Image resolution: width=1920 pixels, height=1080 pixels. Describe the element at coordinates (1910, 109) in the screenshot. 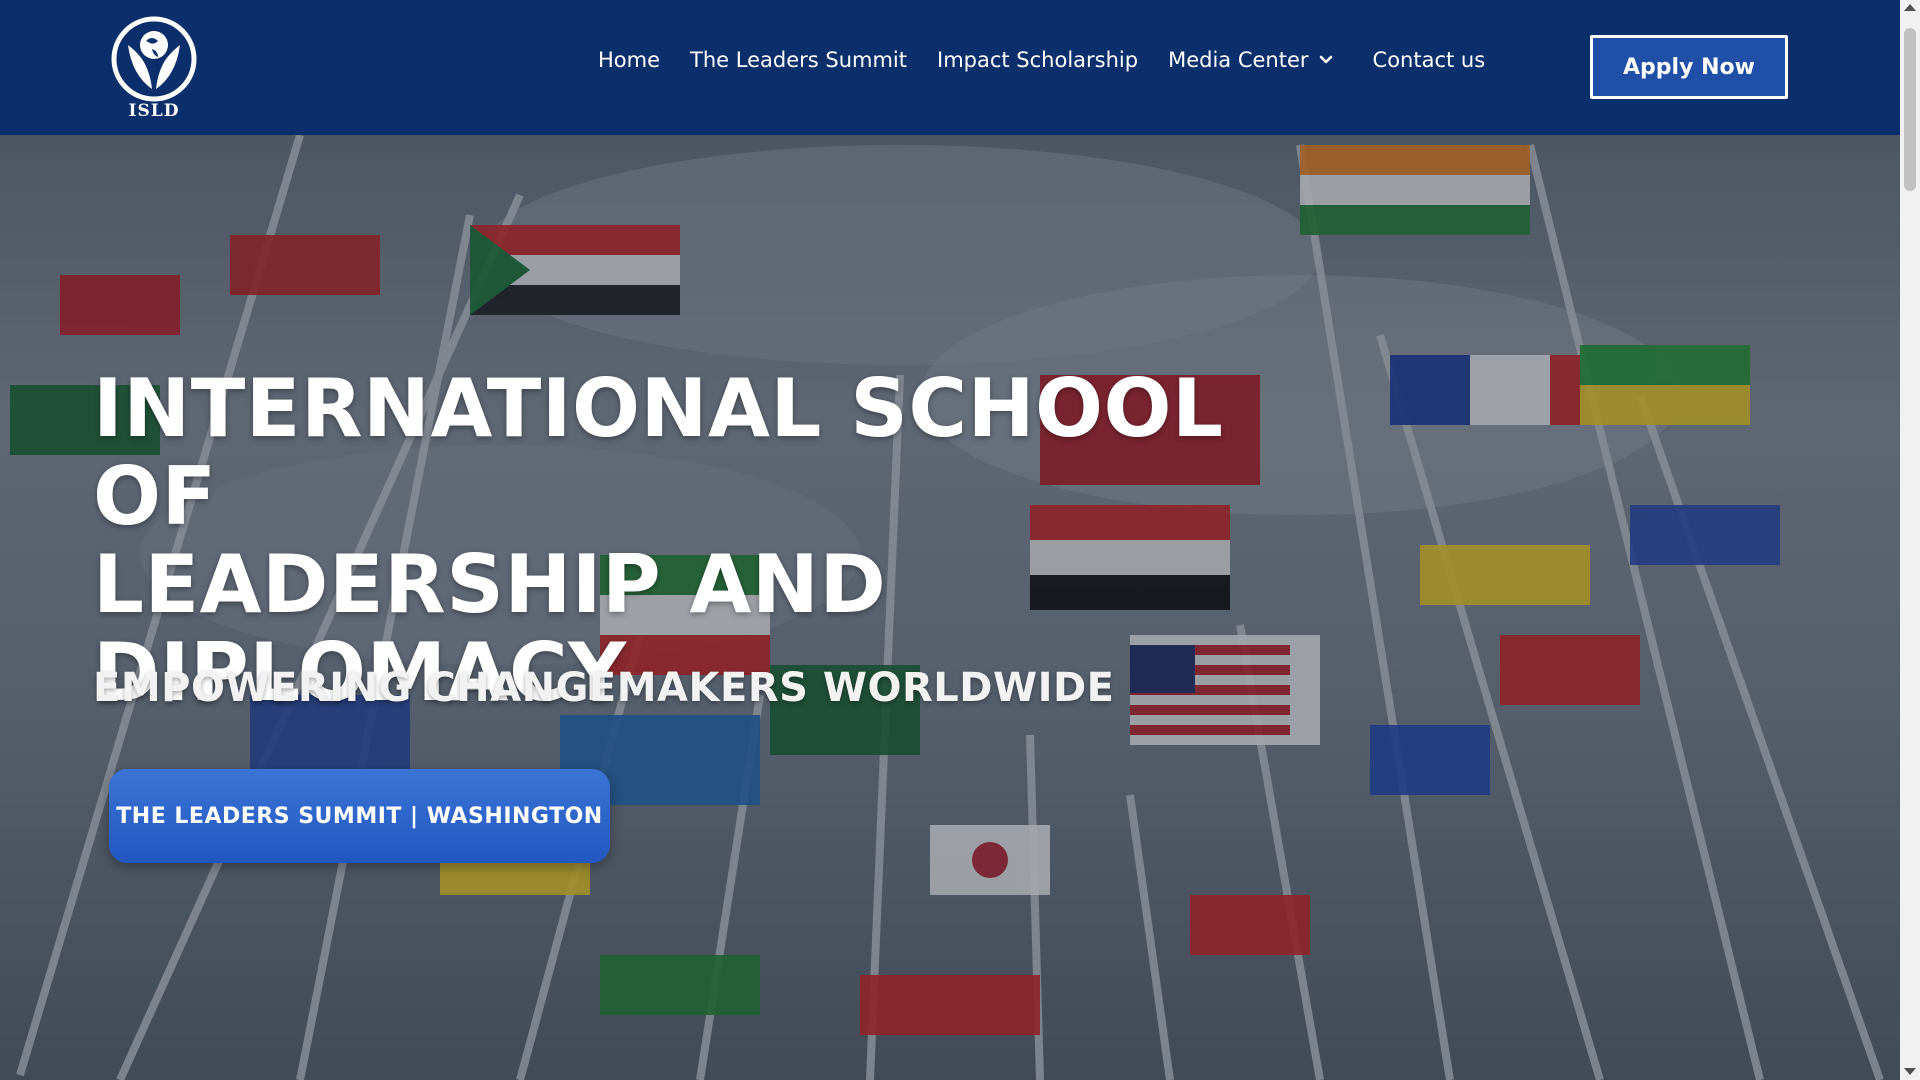

I see `scroll-thumb` at that location.